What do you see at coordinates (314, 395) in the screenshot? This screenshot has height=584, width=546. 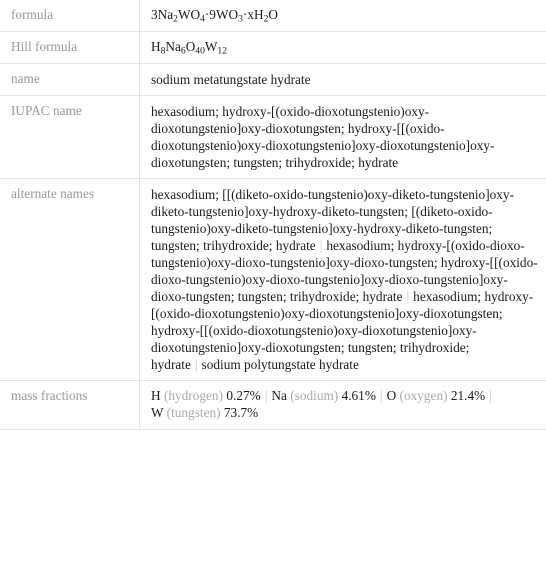 I see `element-name: (sodium)` at bounding box center [314, 395].